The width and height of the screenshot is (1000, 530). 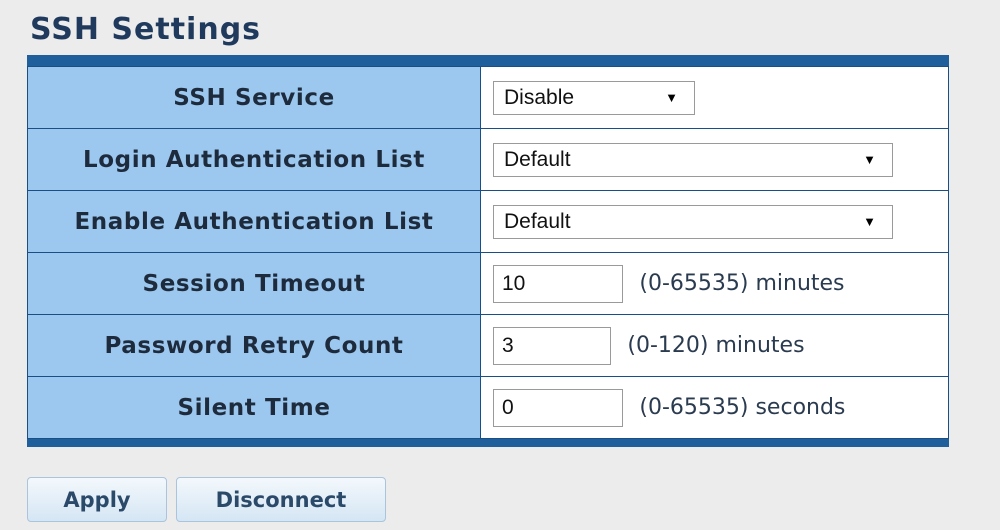 I want to click on session-timeout-range-hint: (0-65535) minutes, so click(x=742, y=283).